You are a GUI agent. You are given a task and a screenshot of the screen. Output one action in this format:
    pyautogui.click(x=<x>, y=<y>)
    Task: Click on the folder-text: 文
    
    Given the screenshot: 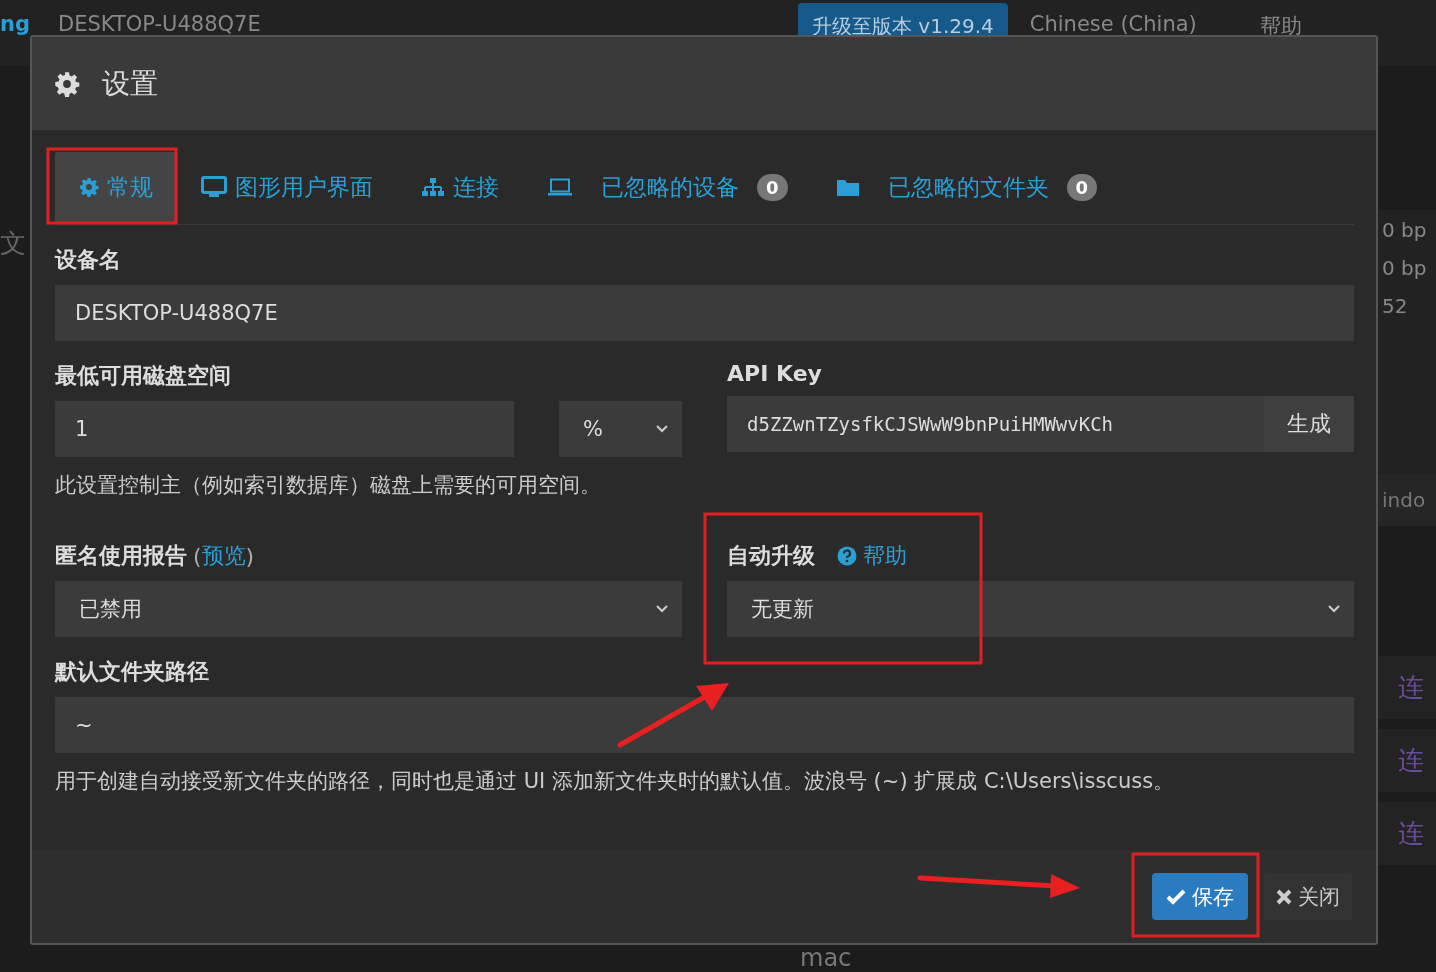 What is the action you would take?
    pyautogui.click(x=13, y=243)
    